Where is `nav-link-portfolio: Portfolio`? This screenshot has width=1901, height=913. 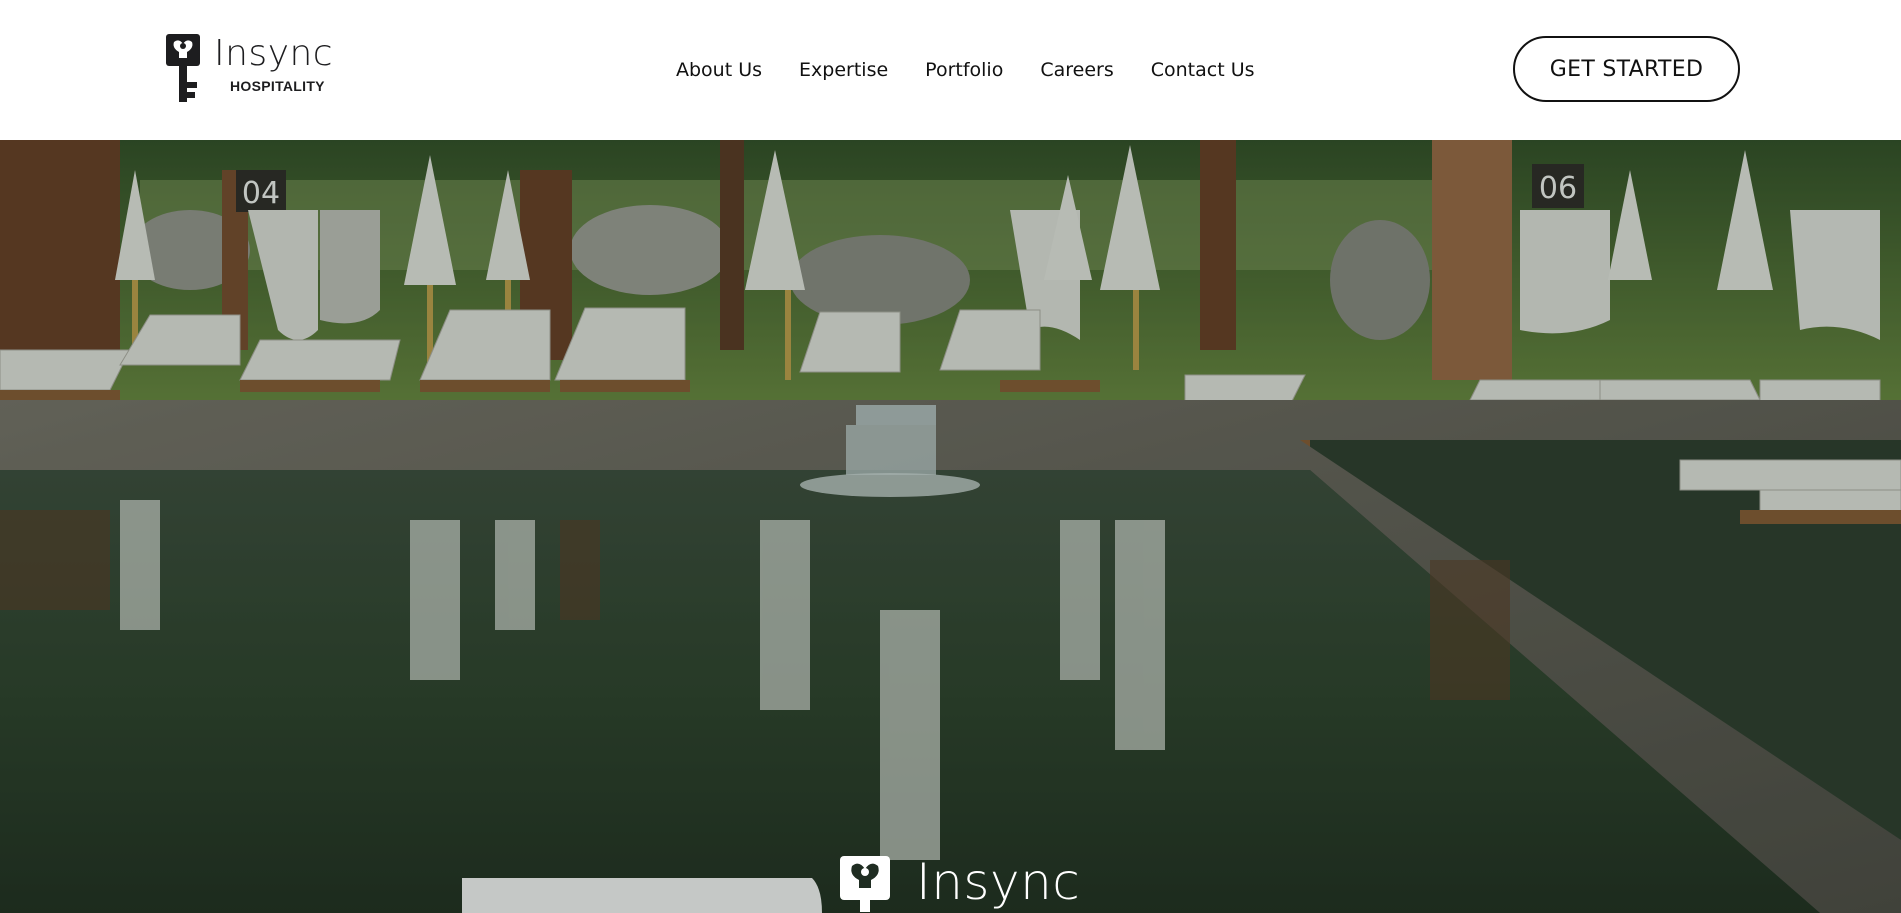 nav-link-portfolio: Portfolio is located at coordinates (964, 70).